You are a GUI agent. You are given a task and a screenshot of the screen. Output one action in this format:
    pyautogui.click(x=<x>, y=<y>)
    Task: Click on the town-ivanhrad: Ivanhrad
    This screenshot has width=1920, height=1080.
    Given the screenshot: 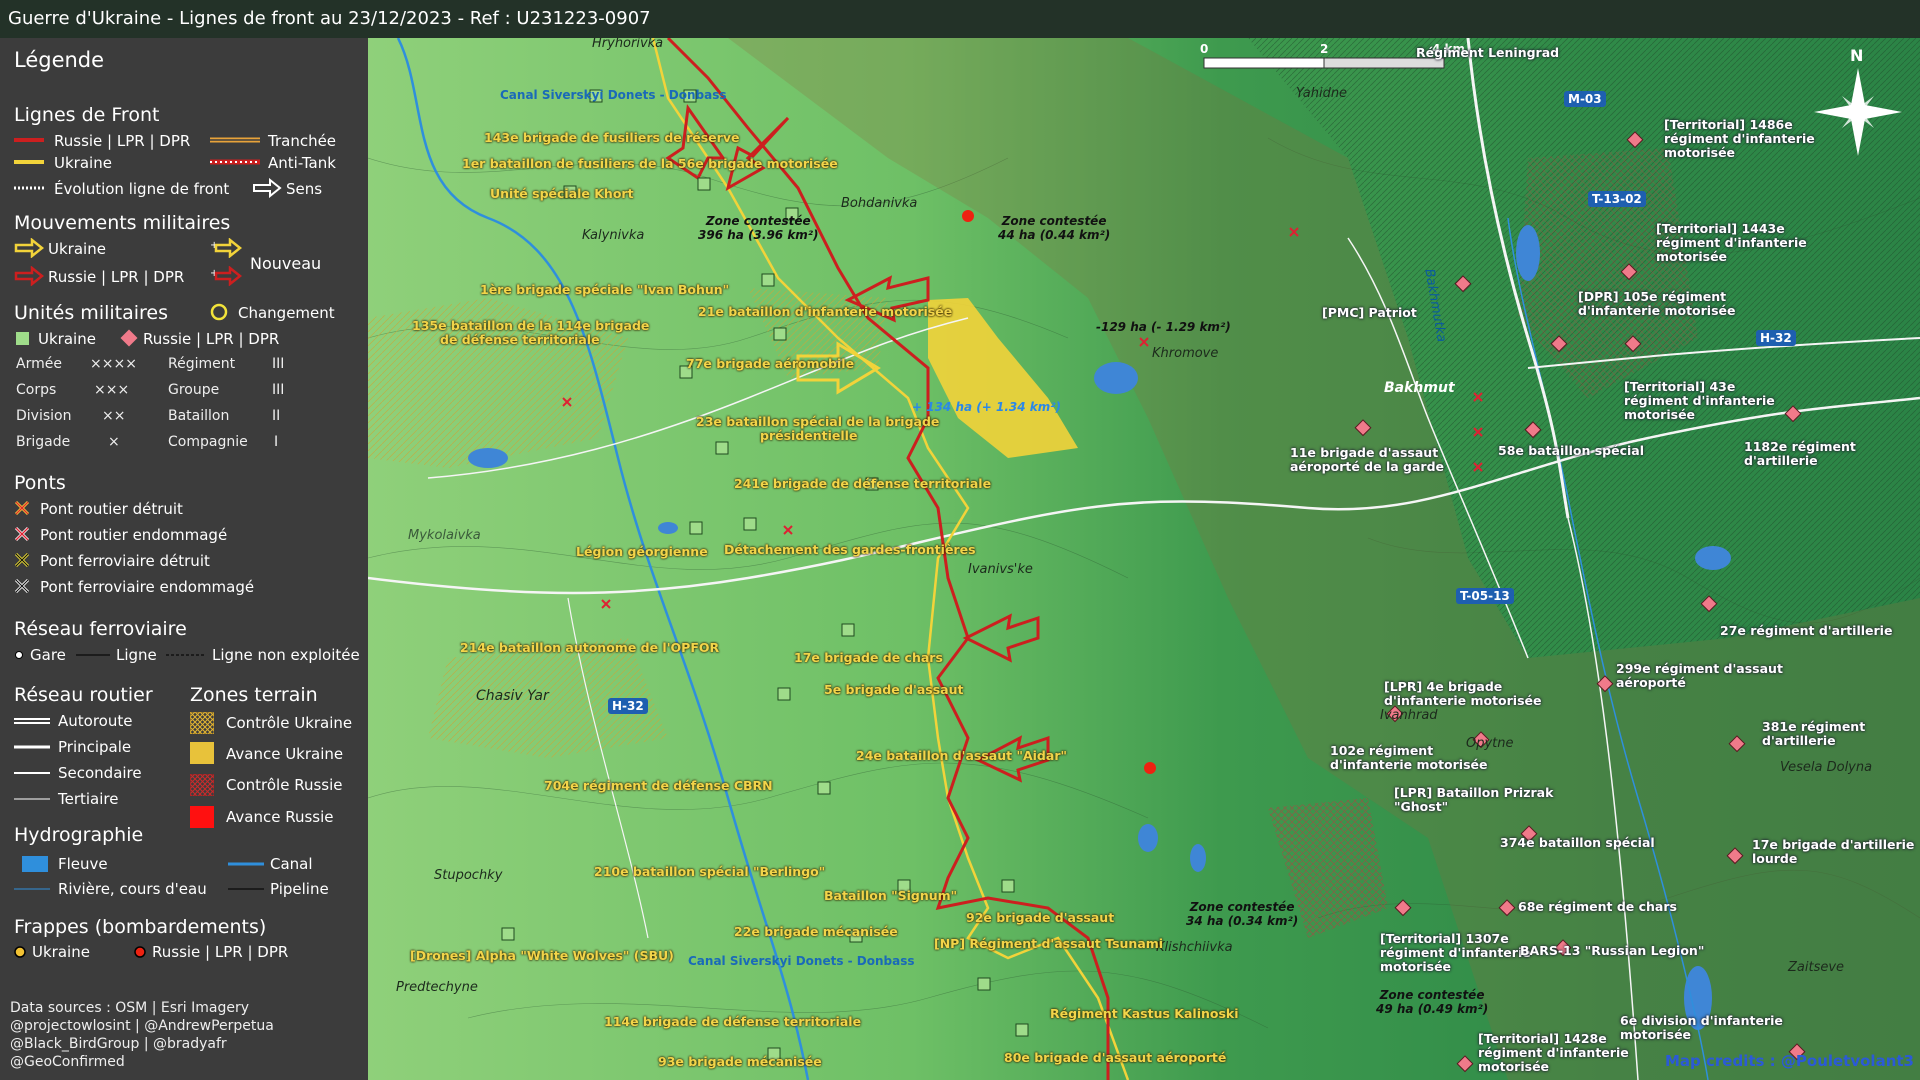 What is the action you would take?
    pyautogui.click(x=1409, y=715)
    